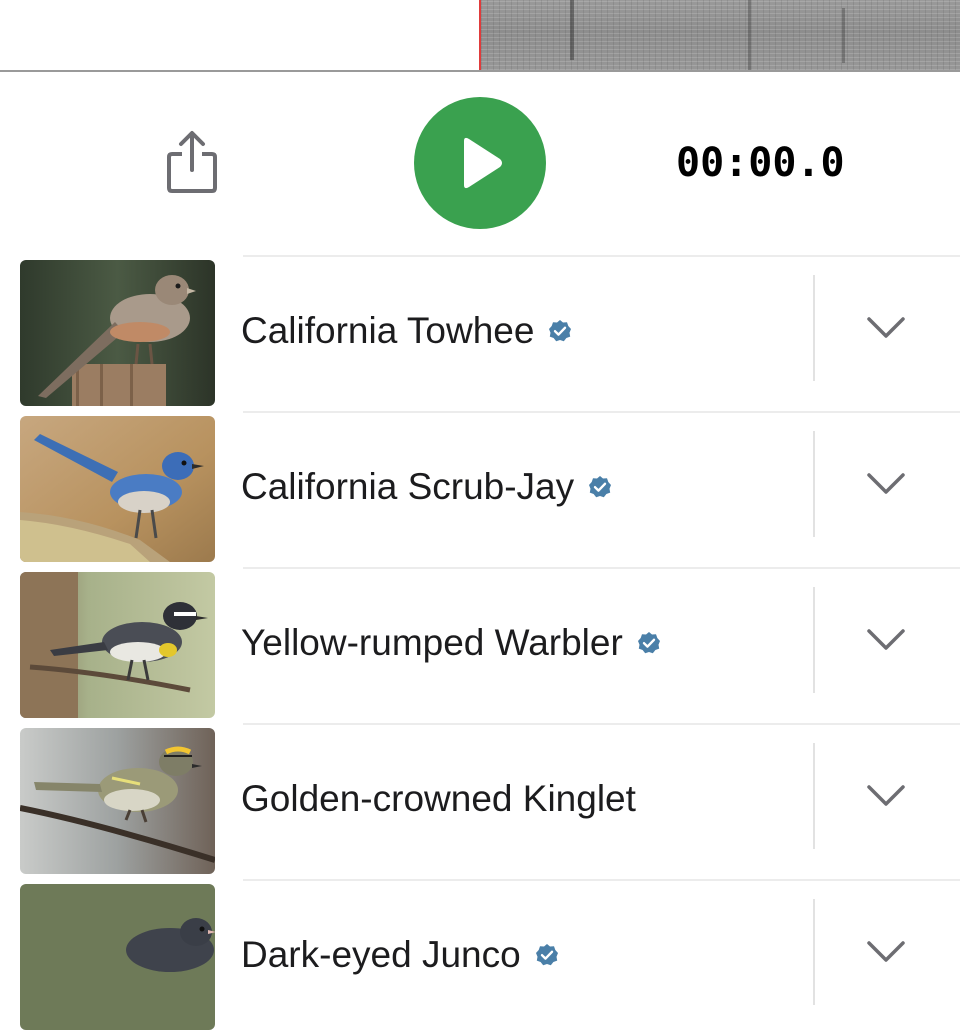 This screenshot has height=1035, width=960. What do you see at coordinates (432, 642) in the screenshot?
I see `species-name: Yellow-rumped Warbler` at bounding box center [432, 642].